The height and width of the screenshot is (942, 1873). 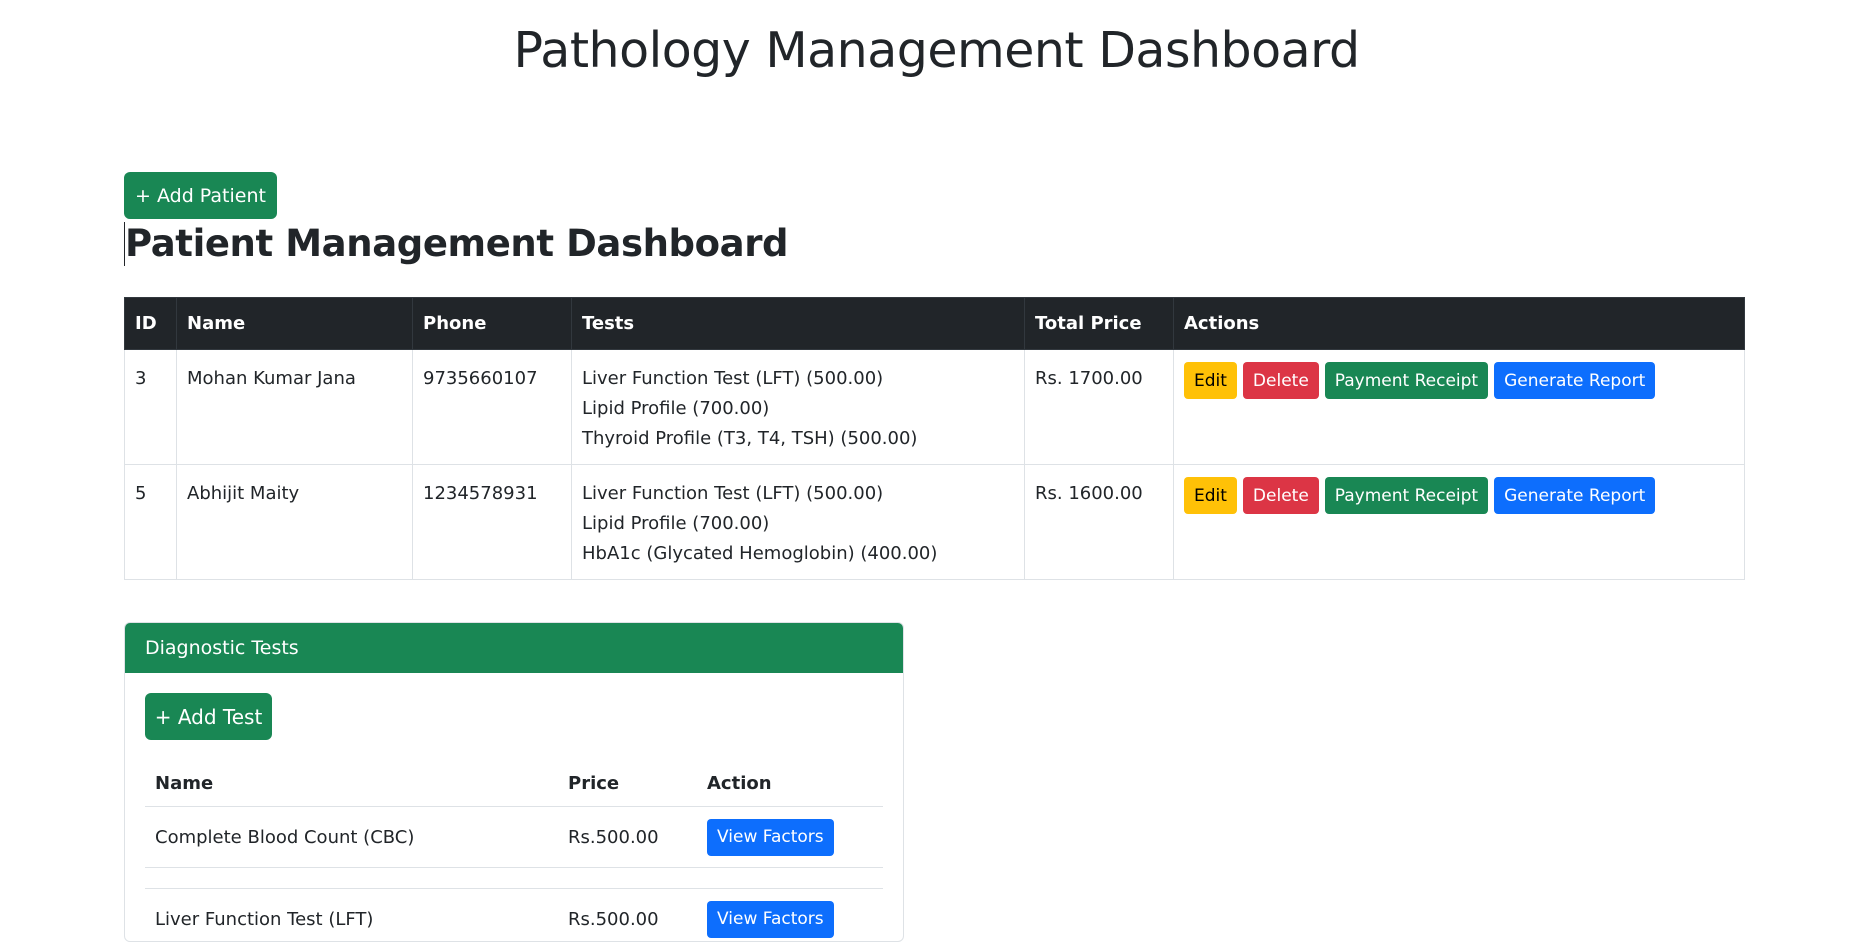 I want to click on patient-name: Mohan Kumar Jana, so click(x=295, y=407).